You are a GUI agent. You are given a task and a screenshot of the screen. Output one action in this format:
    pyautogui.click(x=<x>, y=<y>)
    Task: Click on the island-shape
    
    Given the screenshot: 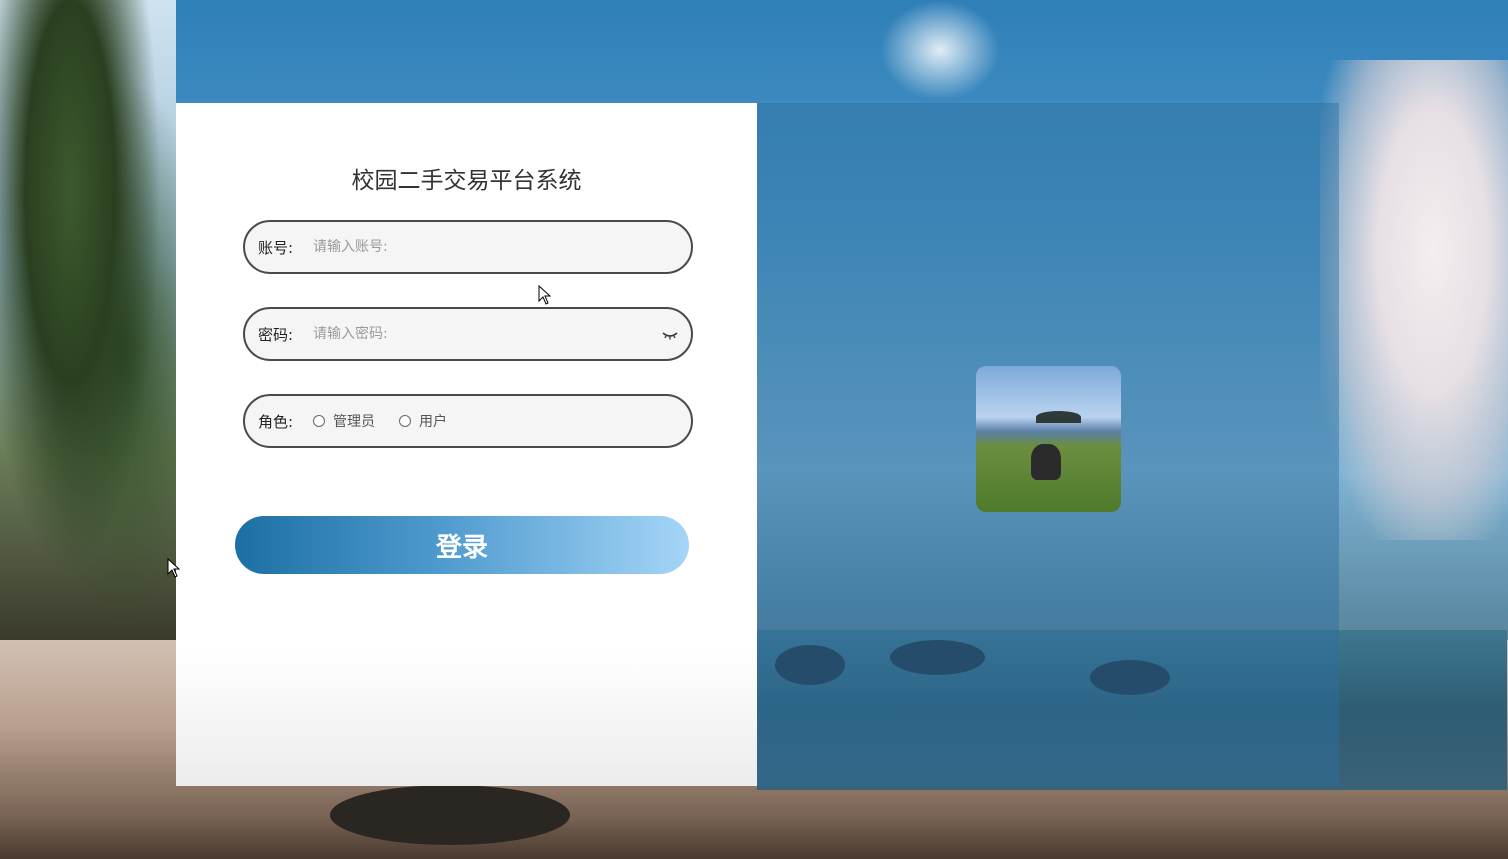 What is the action you would take?
    pyautogui.click(x=1058, y=417)
    